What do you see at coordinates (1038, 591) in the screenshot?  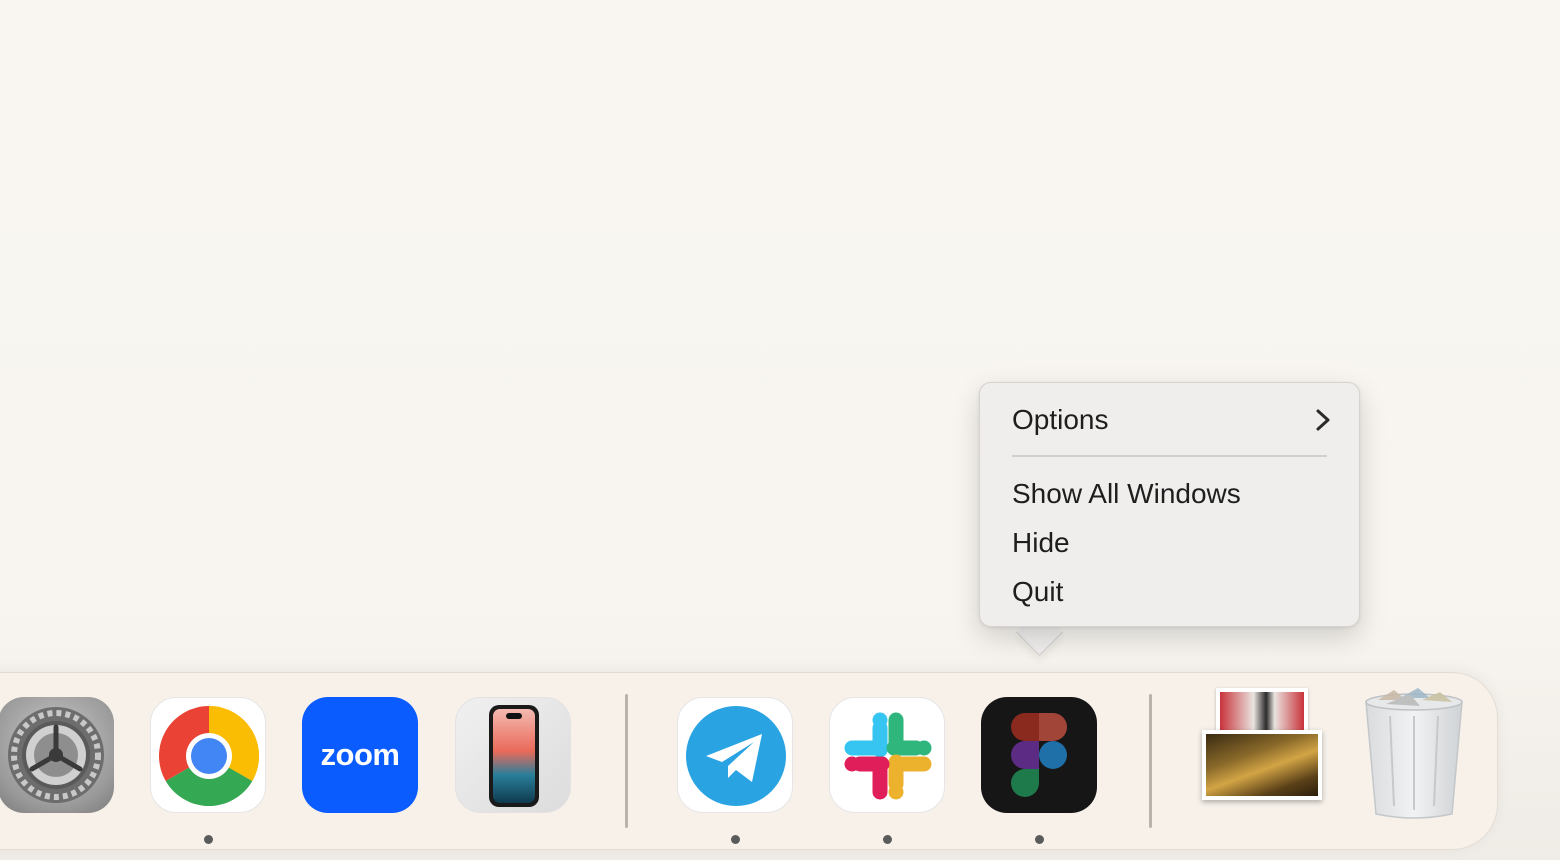 I see `menu-item-label: Quit` at bounding box center [1038, 591].